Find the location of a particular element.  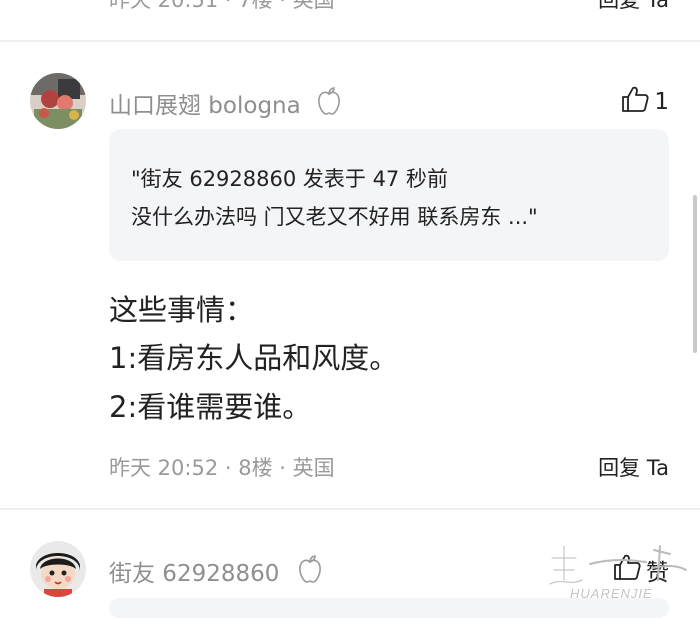

watermark-logo: HUARENJIE is located at coordinates (617, 571).